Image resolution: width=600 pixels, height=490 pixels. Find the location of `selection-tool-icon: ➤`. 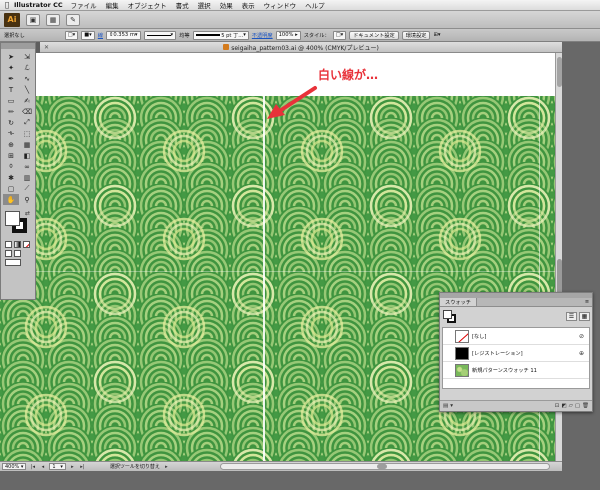

selection-tool-icon: ➤ is located at coordinates (11, 56).